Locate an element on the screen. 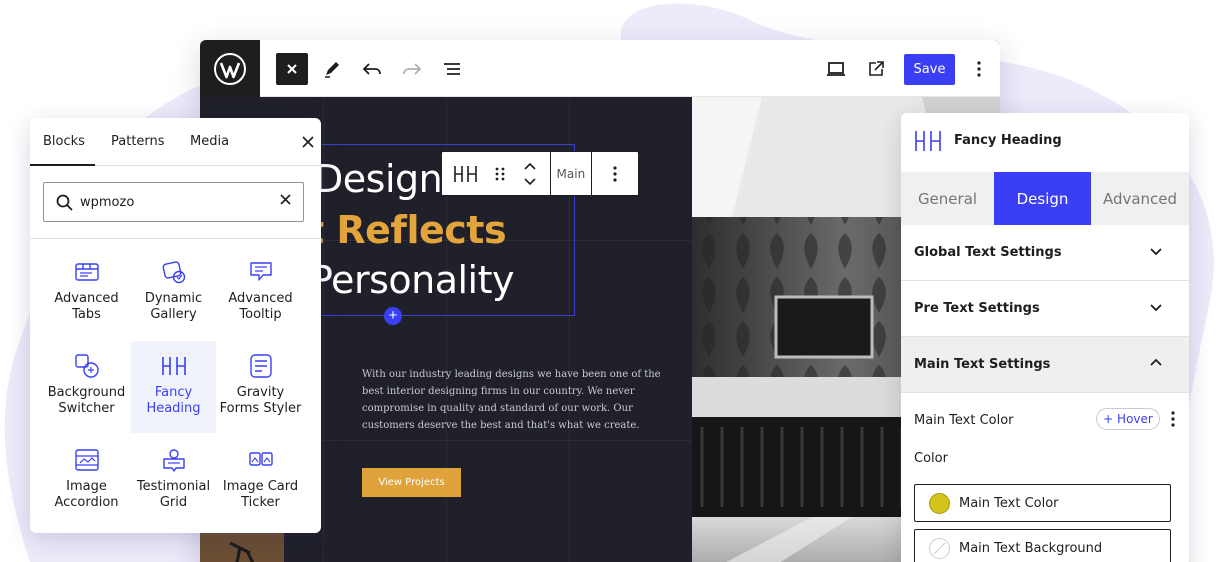  empty-color-swatch-icon is located at coordinates (939, 548).